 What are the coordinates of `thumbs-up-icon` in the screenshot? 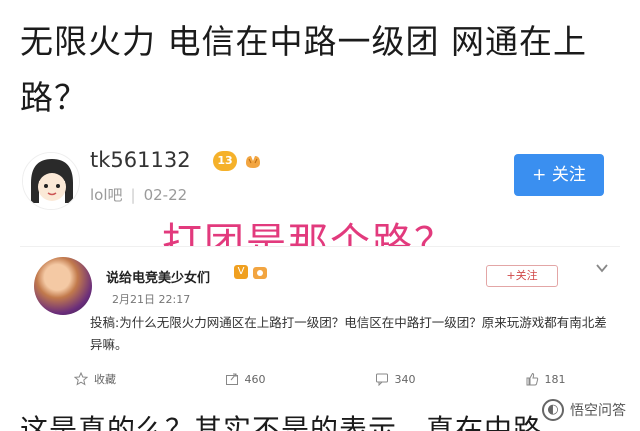 It's located at (532, 379).